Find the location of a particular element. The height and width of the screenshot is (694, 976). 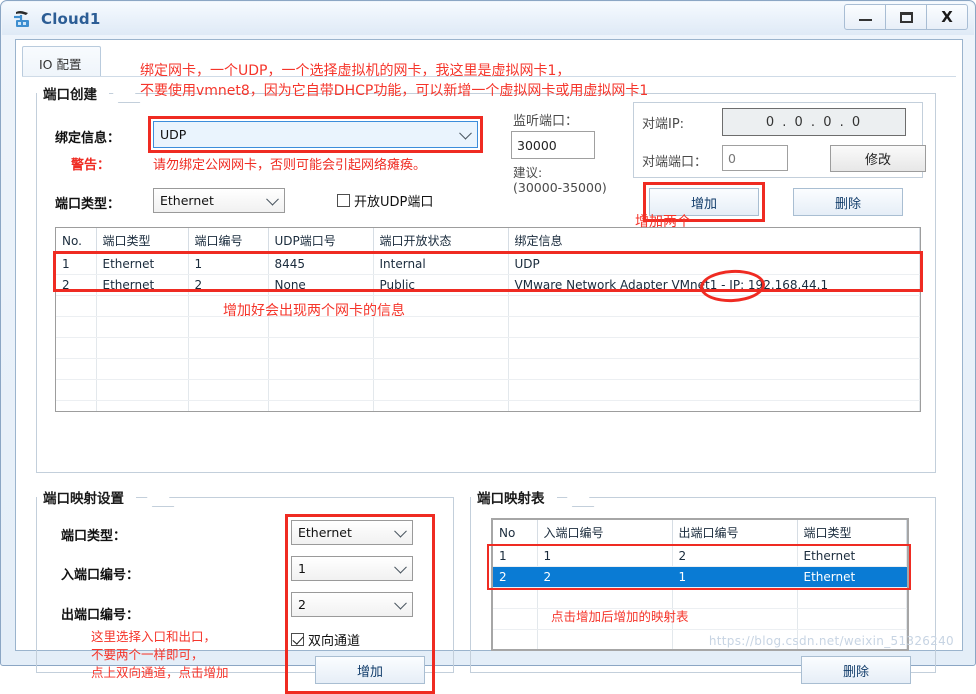

map-port-type-combo: Ethernet is located at coordinates (352, 532).